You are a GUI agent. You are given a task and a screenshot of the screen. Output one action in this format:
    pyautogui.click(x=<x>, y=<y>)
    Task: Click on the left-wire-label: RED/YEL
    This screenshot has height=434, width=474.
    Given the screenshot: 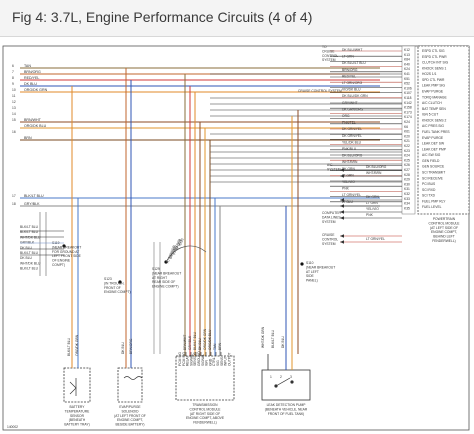 What is the action you would take?
    pyautogui.click(x=31, y=78)
    